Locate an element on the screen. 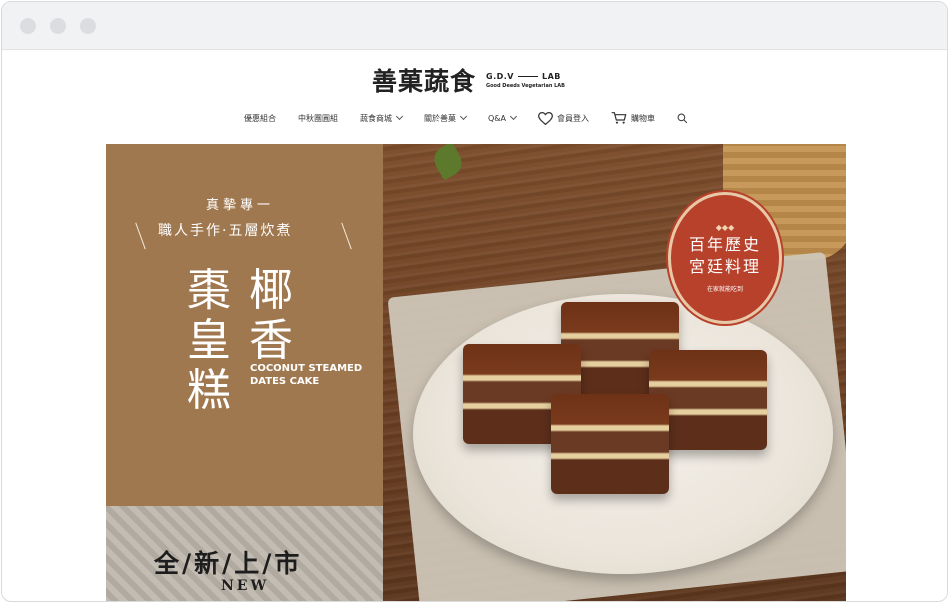 Image resolution: width=950 pixels, height=604 pixels. nav-item-about: 關於善菓 is located at coordinates (446, 118).